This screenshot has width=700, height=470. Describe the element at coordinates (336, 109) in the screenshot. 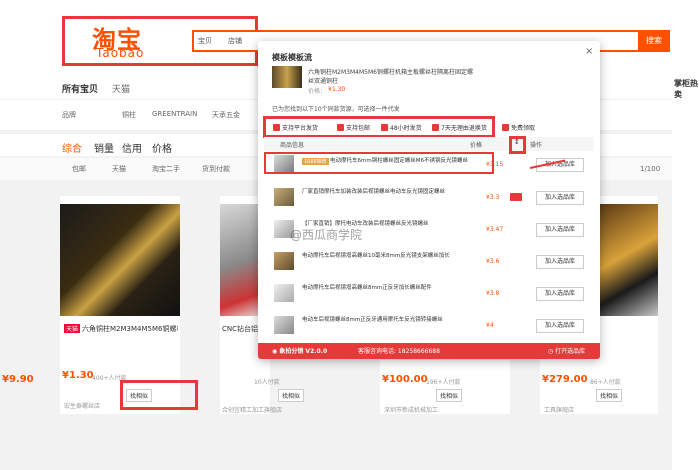

I see `dialog-tip: 已为您找到以下10个同款货源，可选择一件代发` at that location.